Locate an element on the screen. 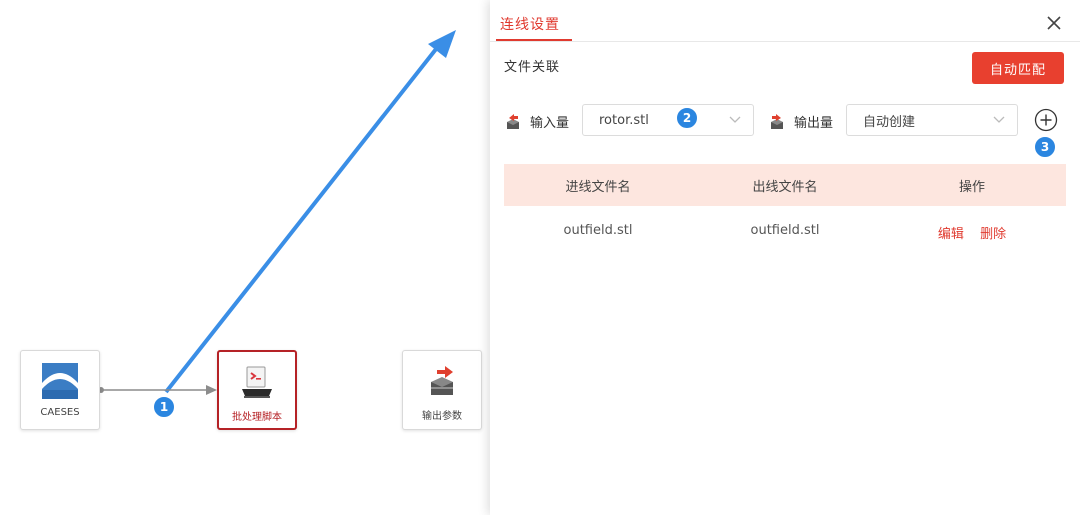  node-caeses: CAESES is located at coordinates (60, 390).